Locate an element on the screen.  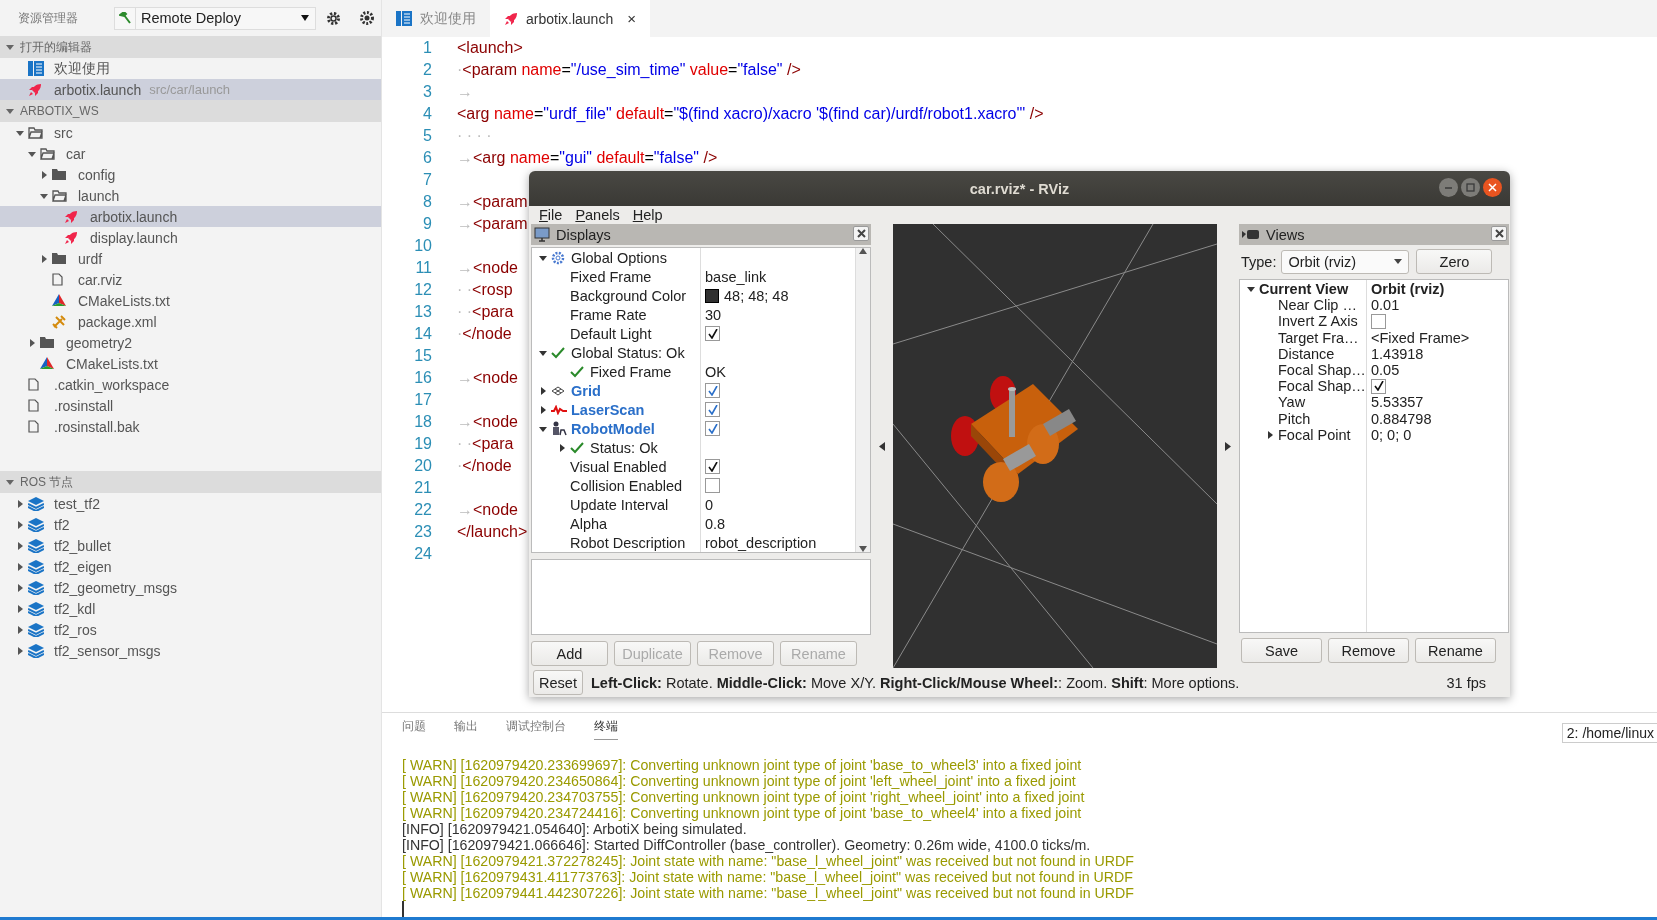
section-header: ROS 节点 is located at coordinates (190, 482).